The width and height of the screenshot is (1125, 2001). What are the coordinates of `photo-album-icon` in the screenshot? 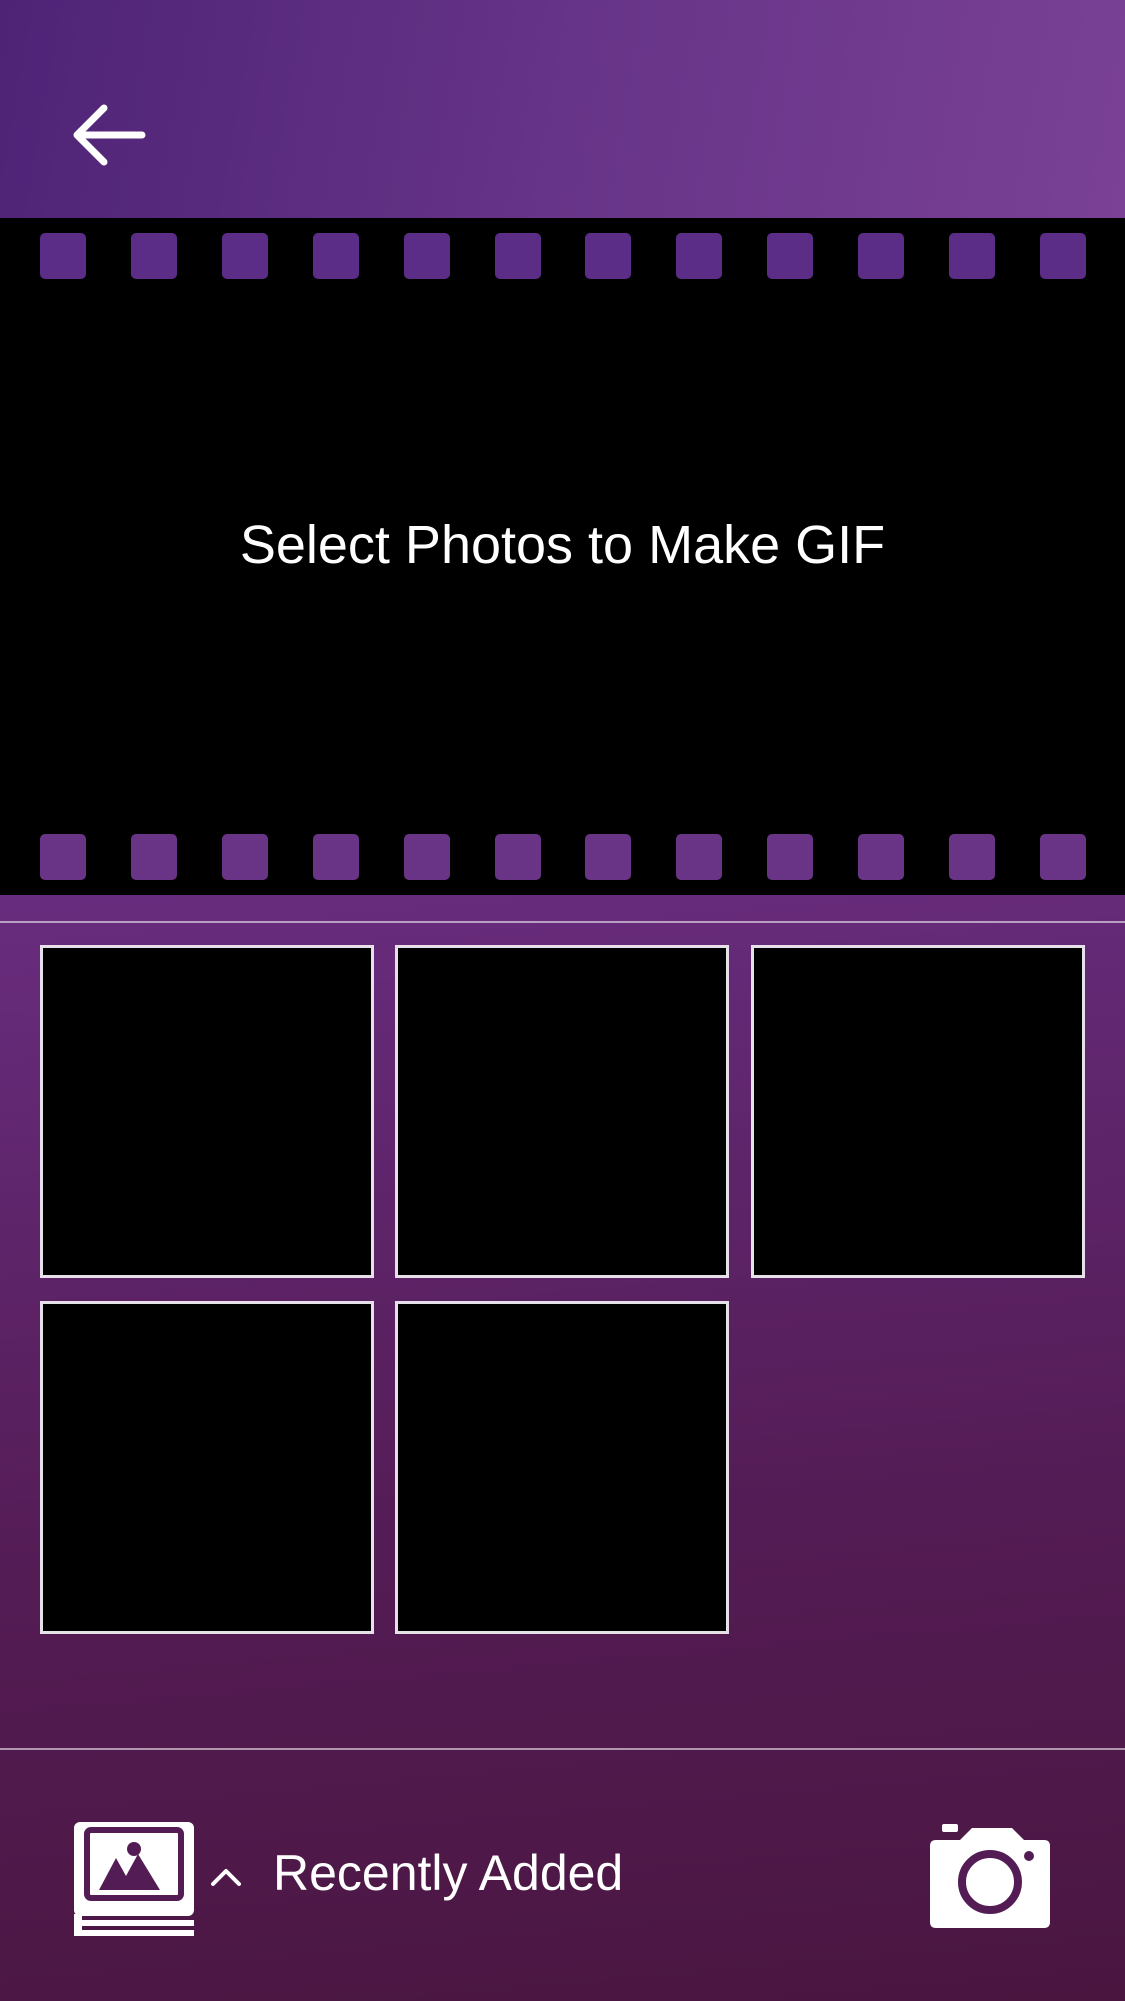 It's located at (134, 1878).